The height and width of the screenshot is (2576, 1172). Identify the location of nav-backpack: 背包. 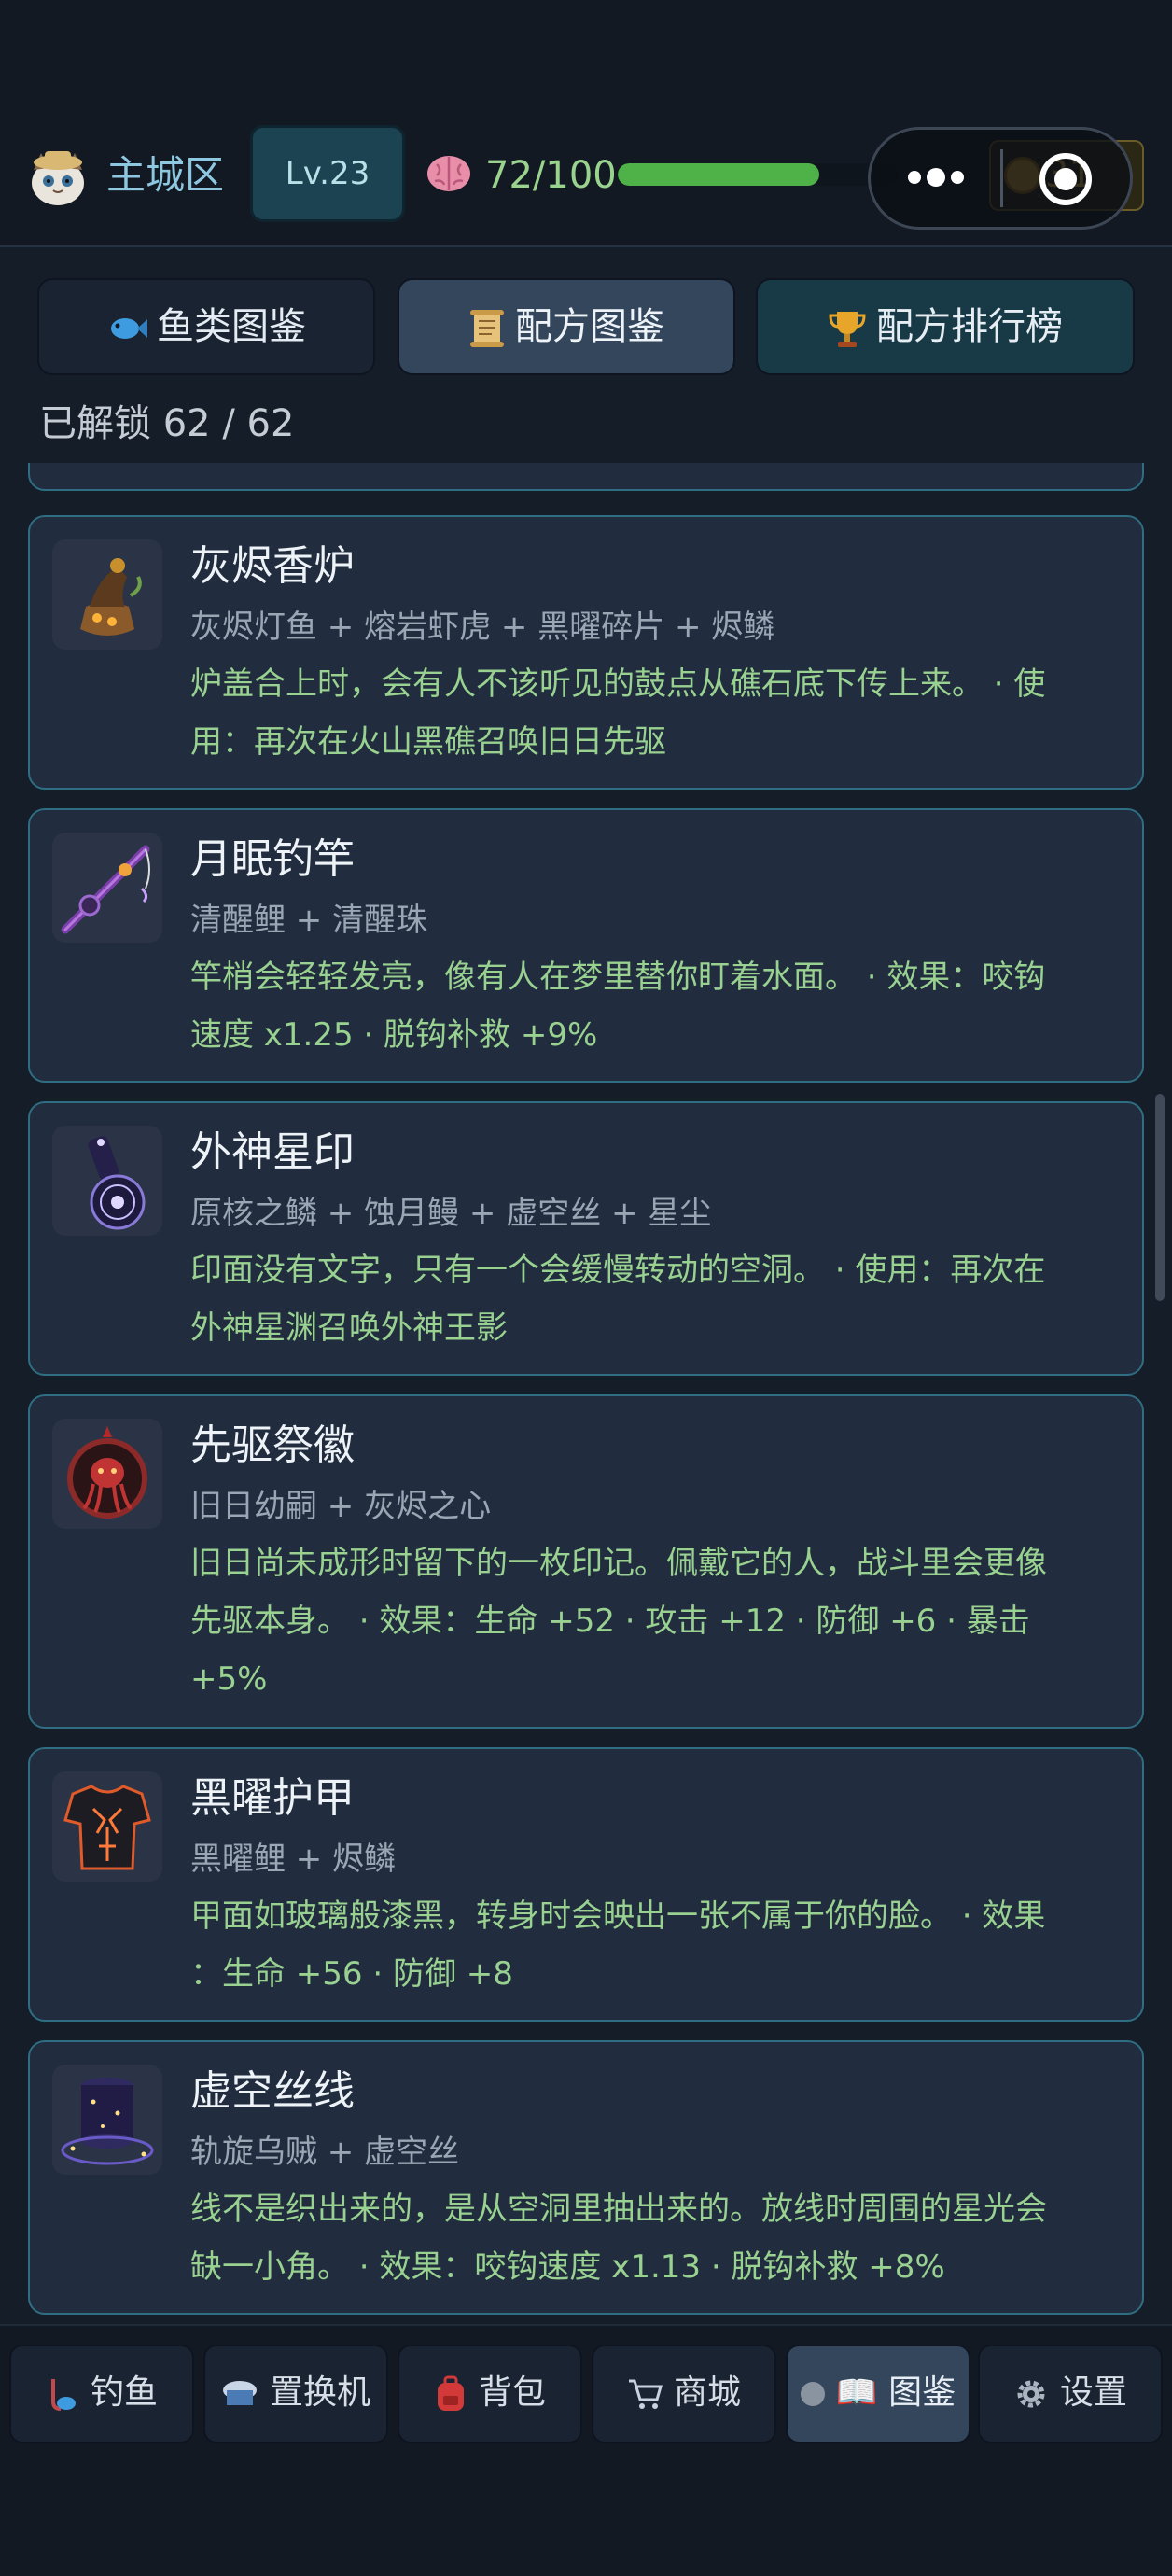
(490, 2394).